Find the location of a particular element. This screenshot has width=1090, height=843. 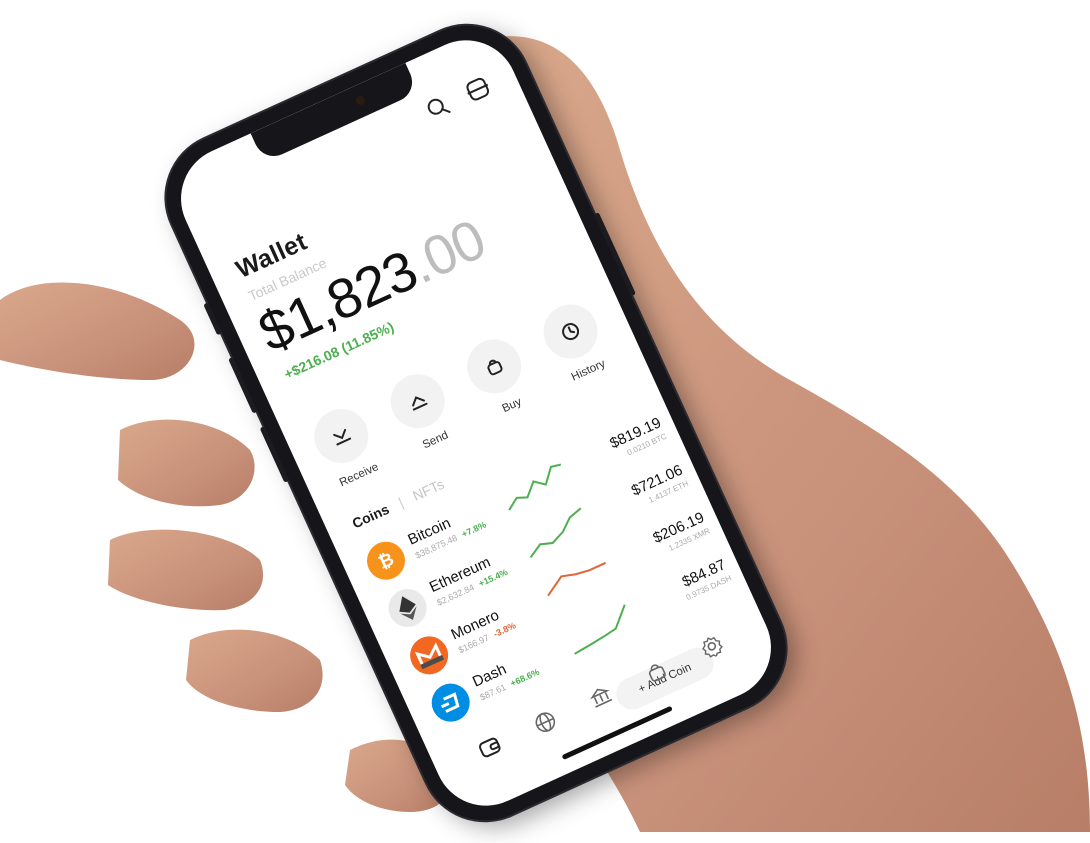

receive-icon is located at coordinates (341, 436).